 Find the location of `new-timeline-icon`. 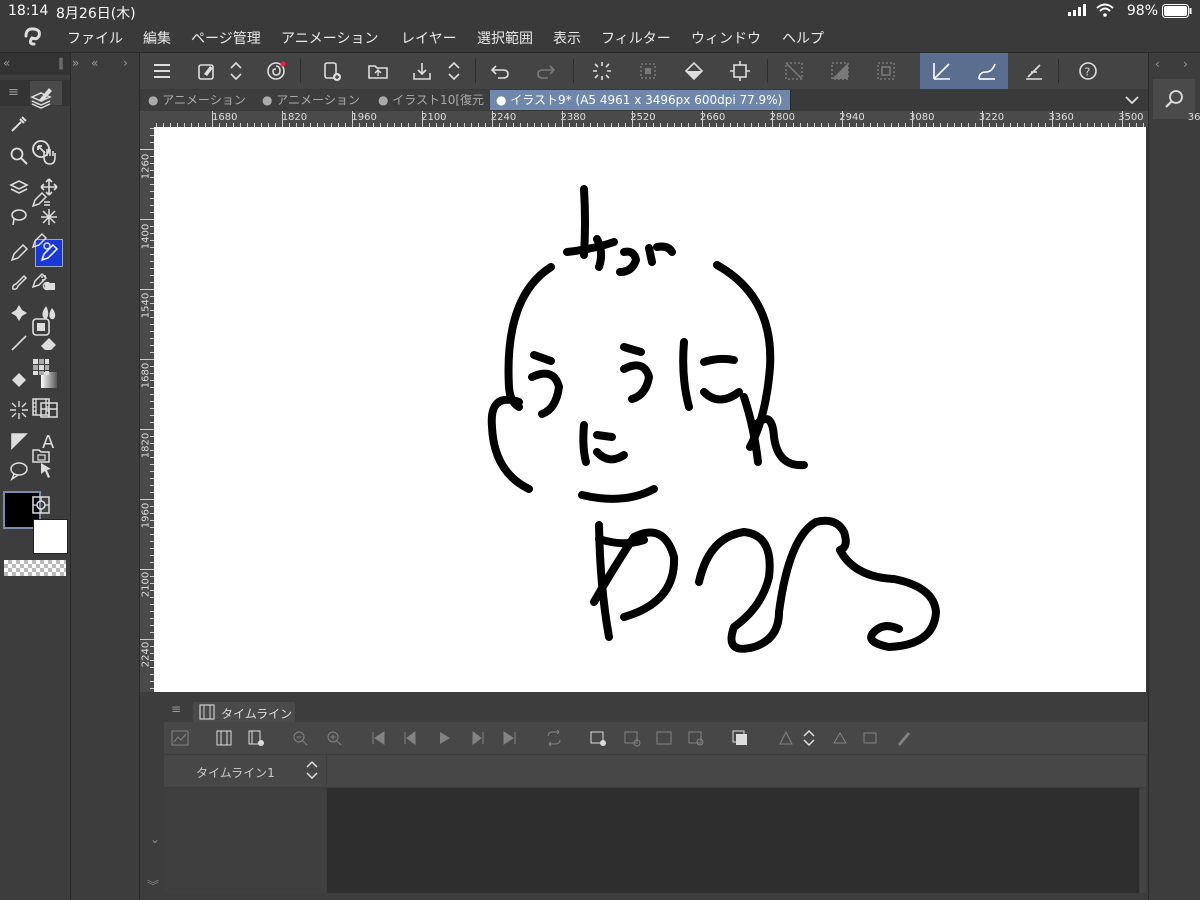

new-timeline-icon is located at coordinates (180, 738).